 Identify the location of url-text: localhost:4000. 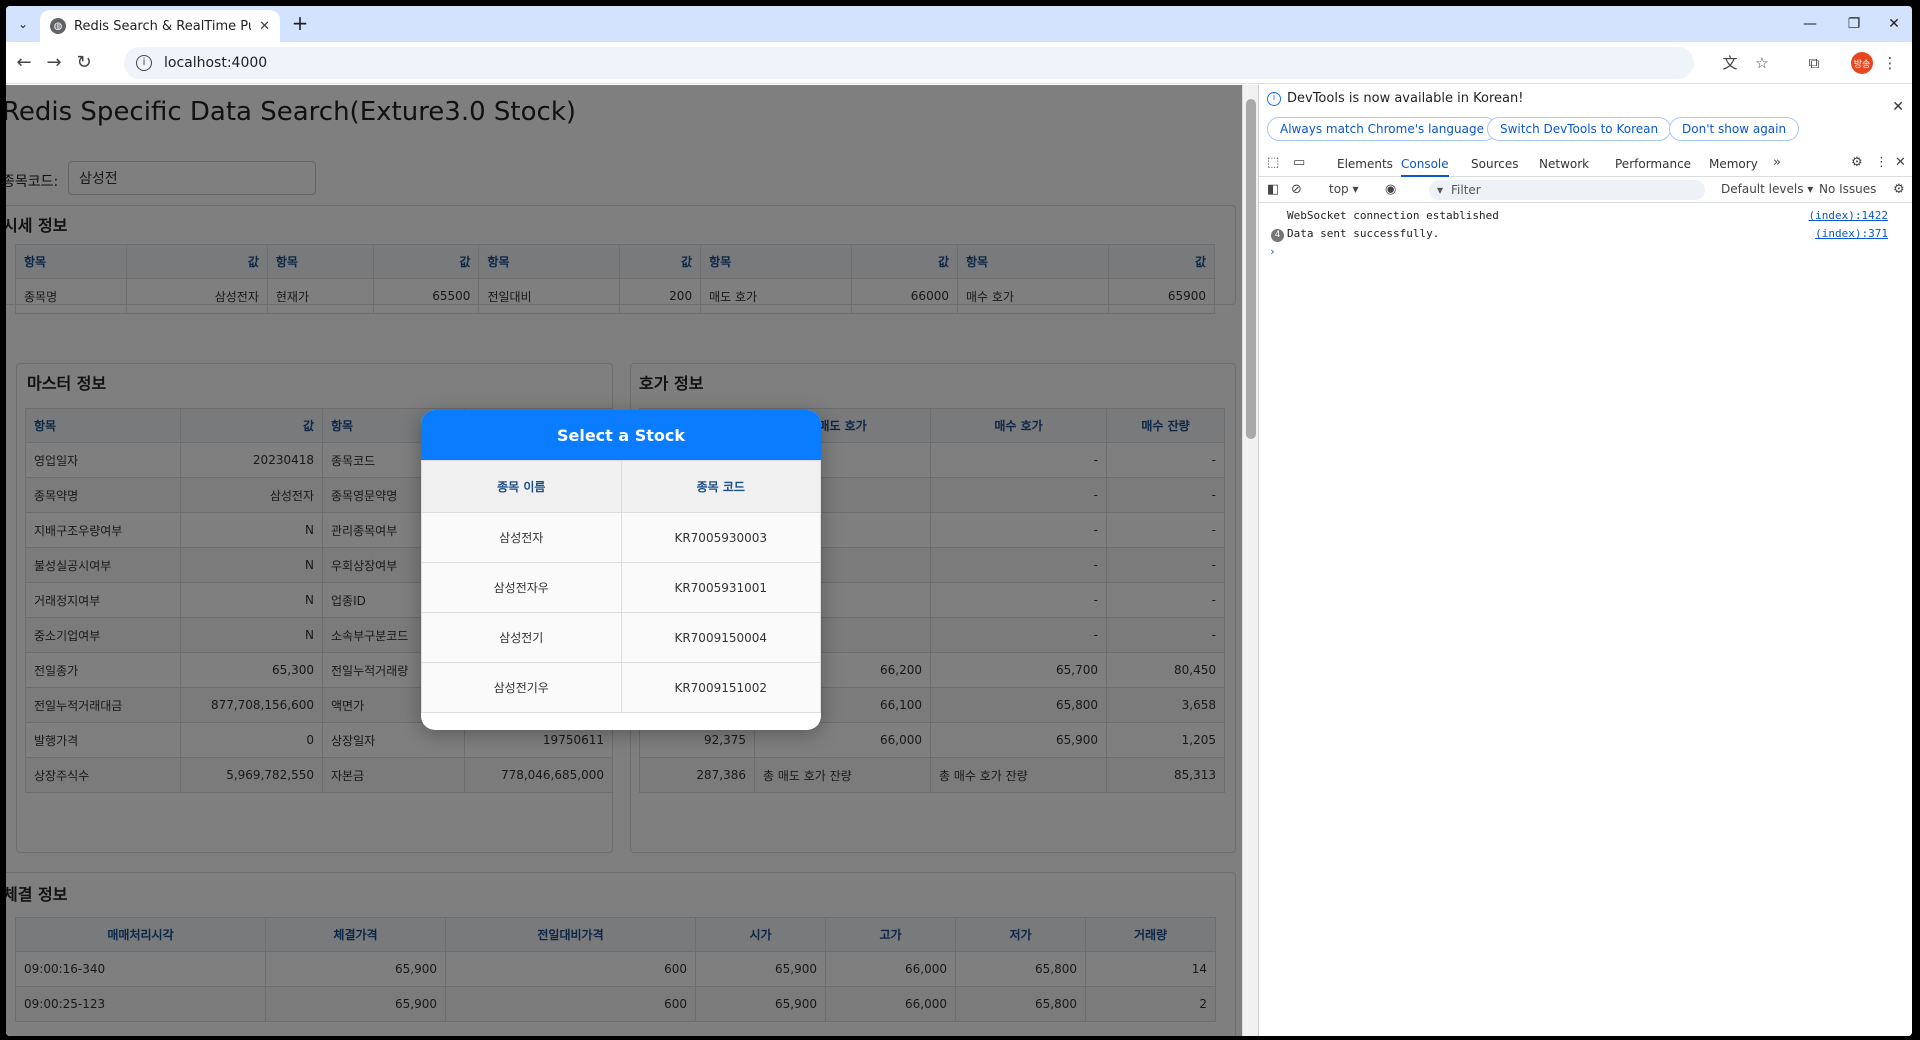
(216, 63).